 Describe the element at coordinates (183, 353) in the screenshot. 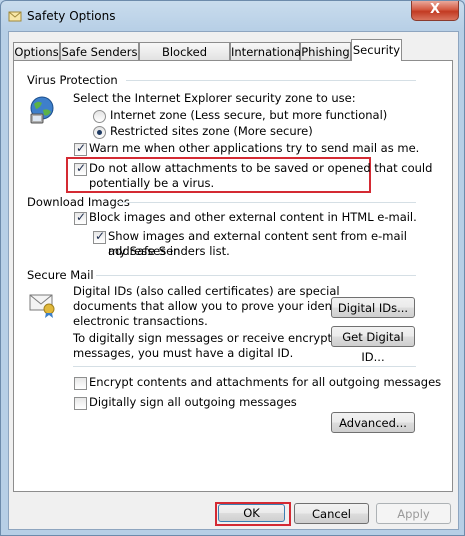

I see `sign-text-line2: messages, you must have a digital ID.` at that location.